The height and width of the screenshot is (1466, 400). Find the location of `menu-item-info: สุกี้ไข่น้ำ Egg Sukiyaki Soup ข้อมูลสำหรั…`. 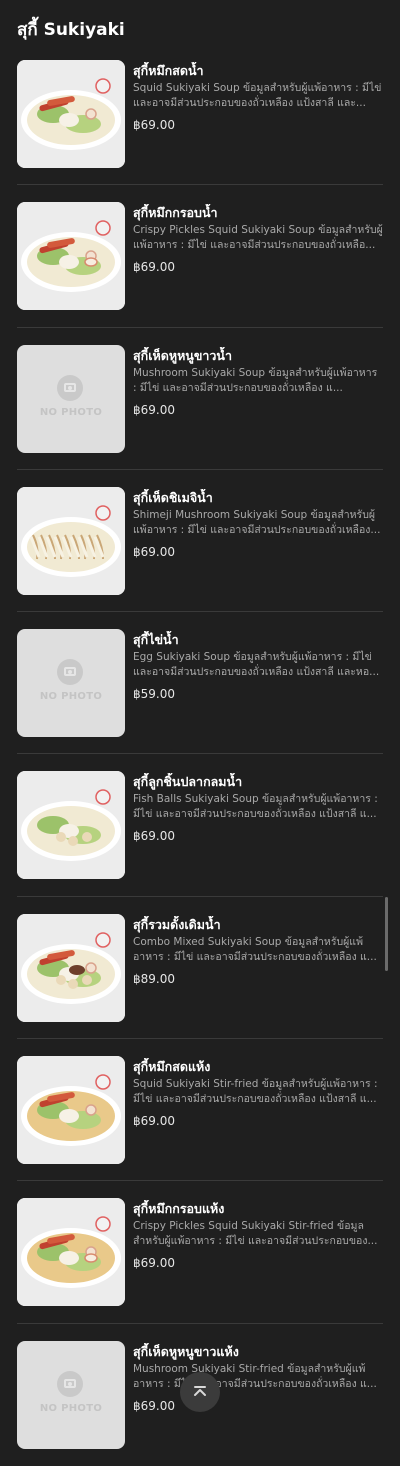

menu-item-info: สุกี้ไข่น้ำ Egg Sukiyaki Soup ข้อมูลสำหรั… is located at coordinates (258, 666).